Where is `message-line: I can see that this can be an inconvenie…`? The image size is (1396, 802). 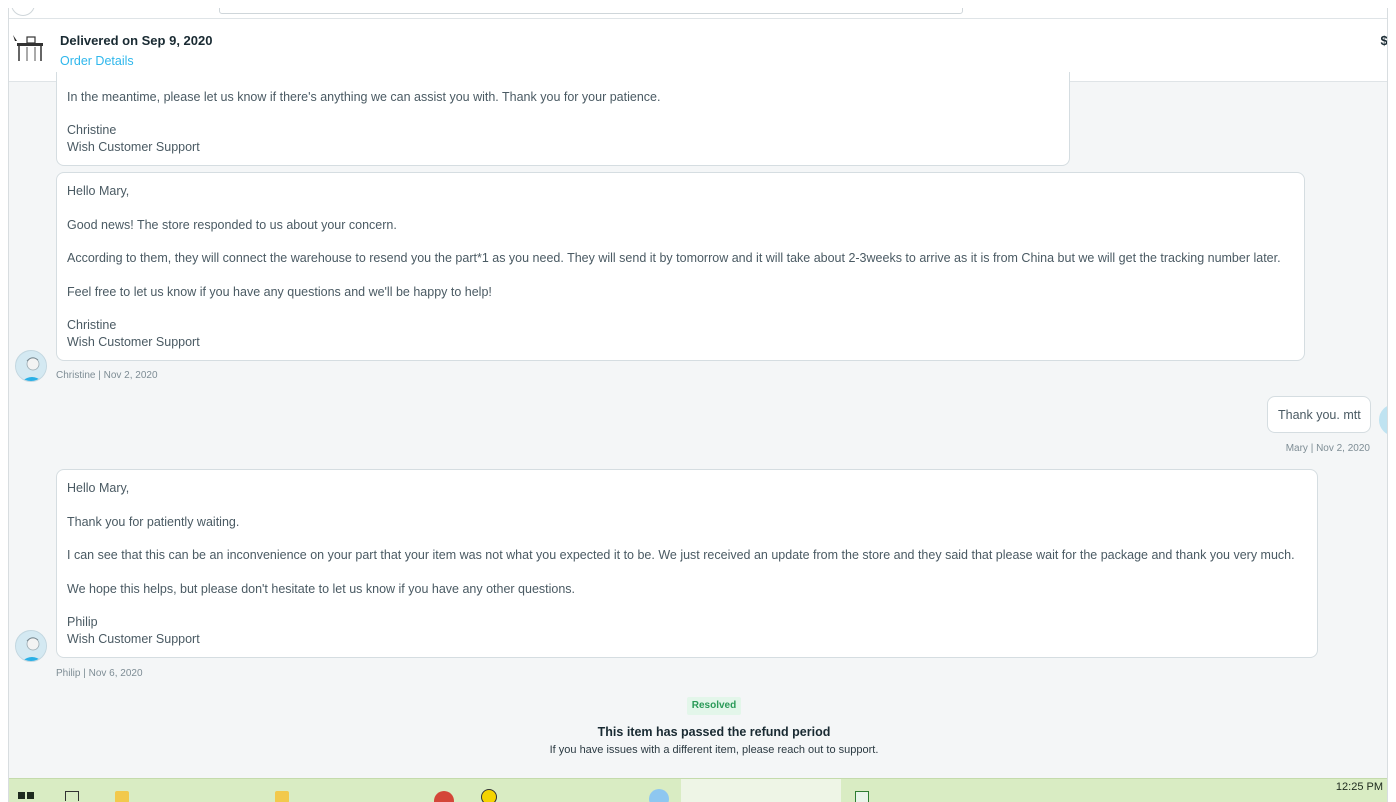
message-line: I can see that this can be an inconvenie… is located at coordinates (681, 555).